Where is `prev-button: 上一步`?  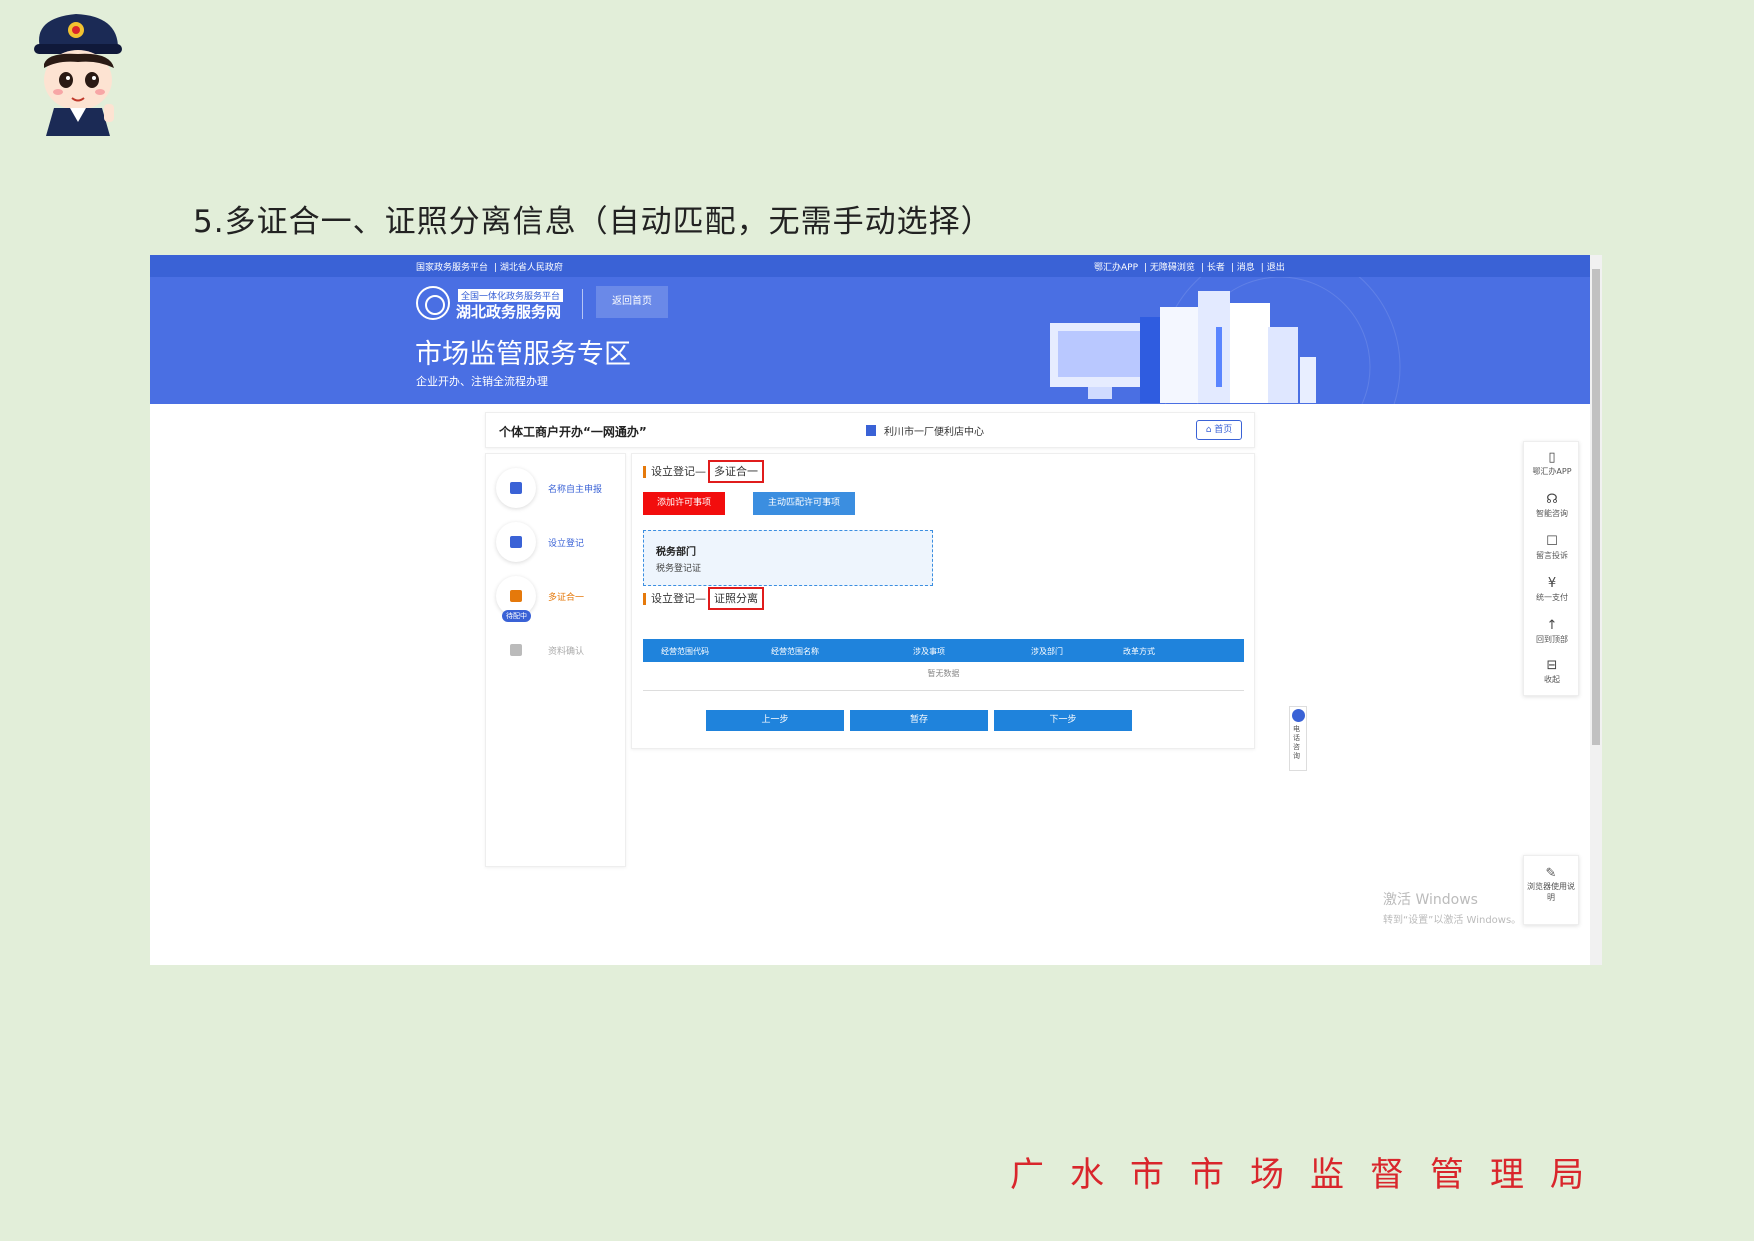 prev-button: 上一步 is located at coordinates (775, 720).